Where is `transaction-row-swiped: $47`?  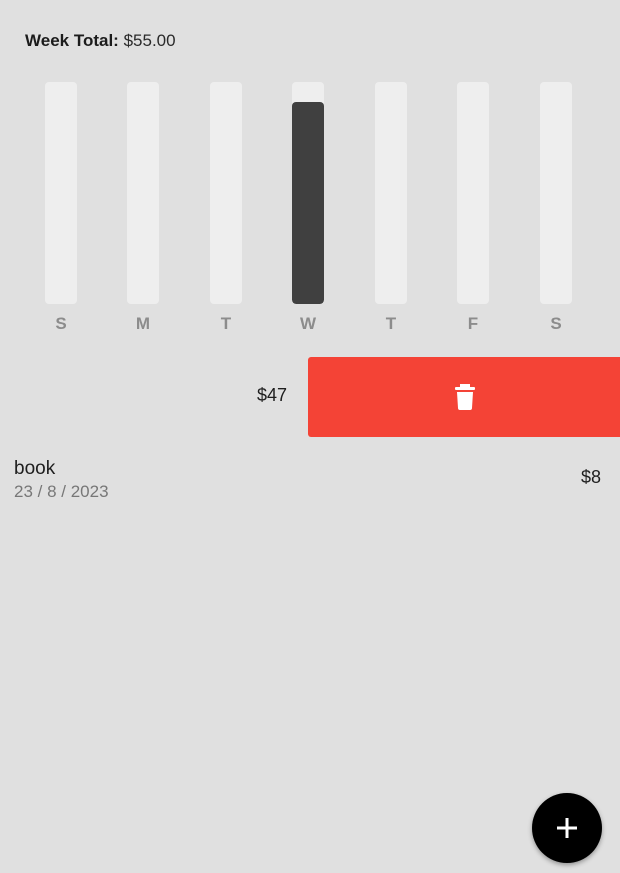 transaction-row-swiped: $47 is located at coordinates (310, 397).